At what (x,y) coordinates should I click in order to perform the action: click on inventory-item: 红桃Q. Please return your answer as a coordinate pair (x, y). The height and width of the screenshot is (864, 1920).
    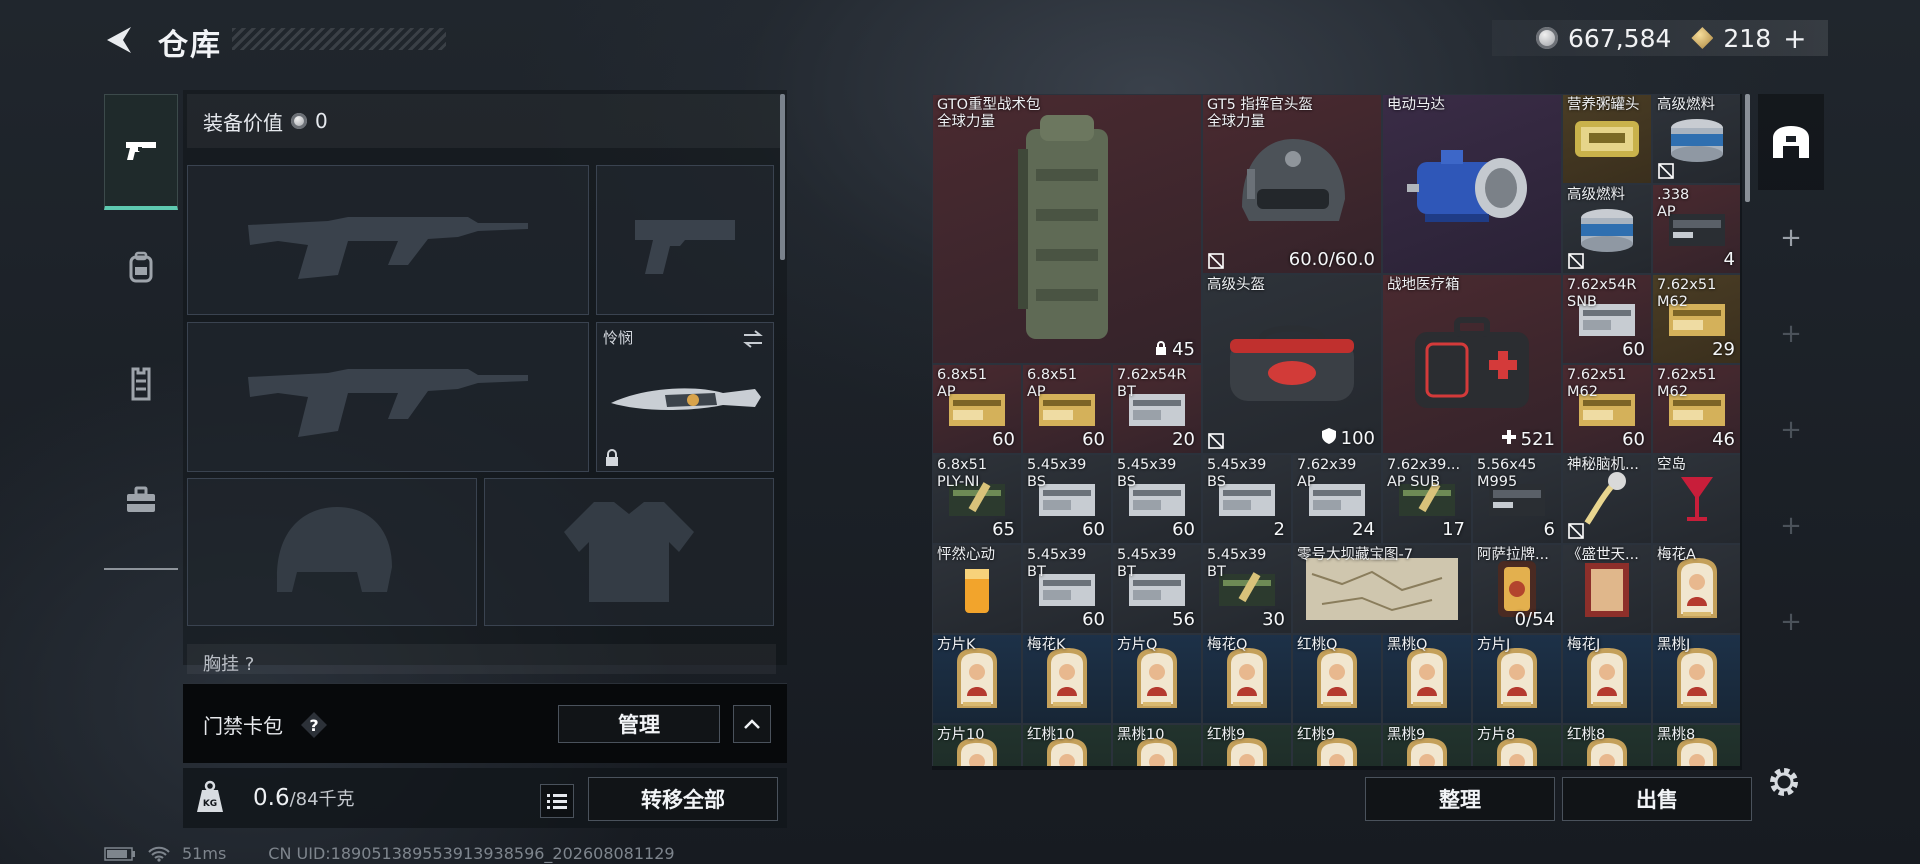
    Looking at the image, I should click on (1337, 679).